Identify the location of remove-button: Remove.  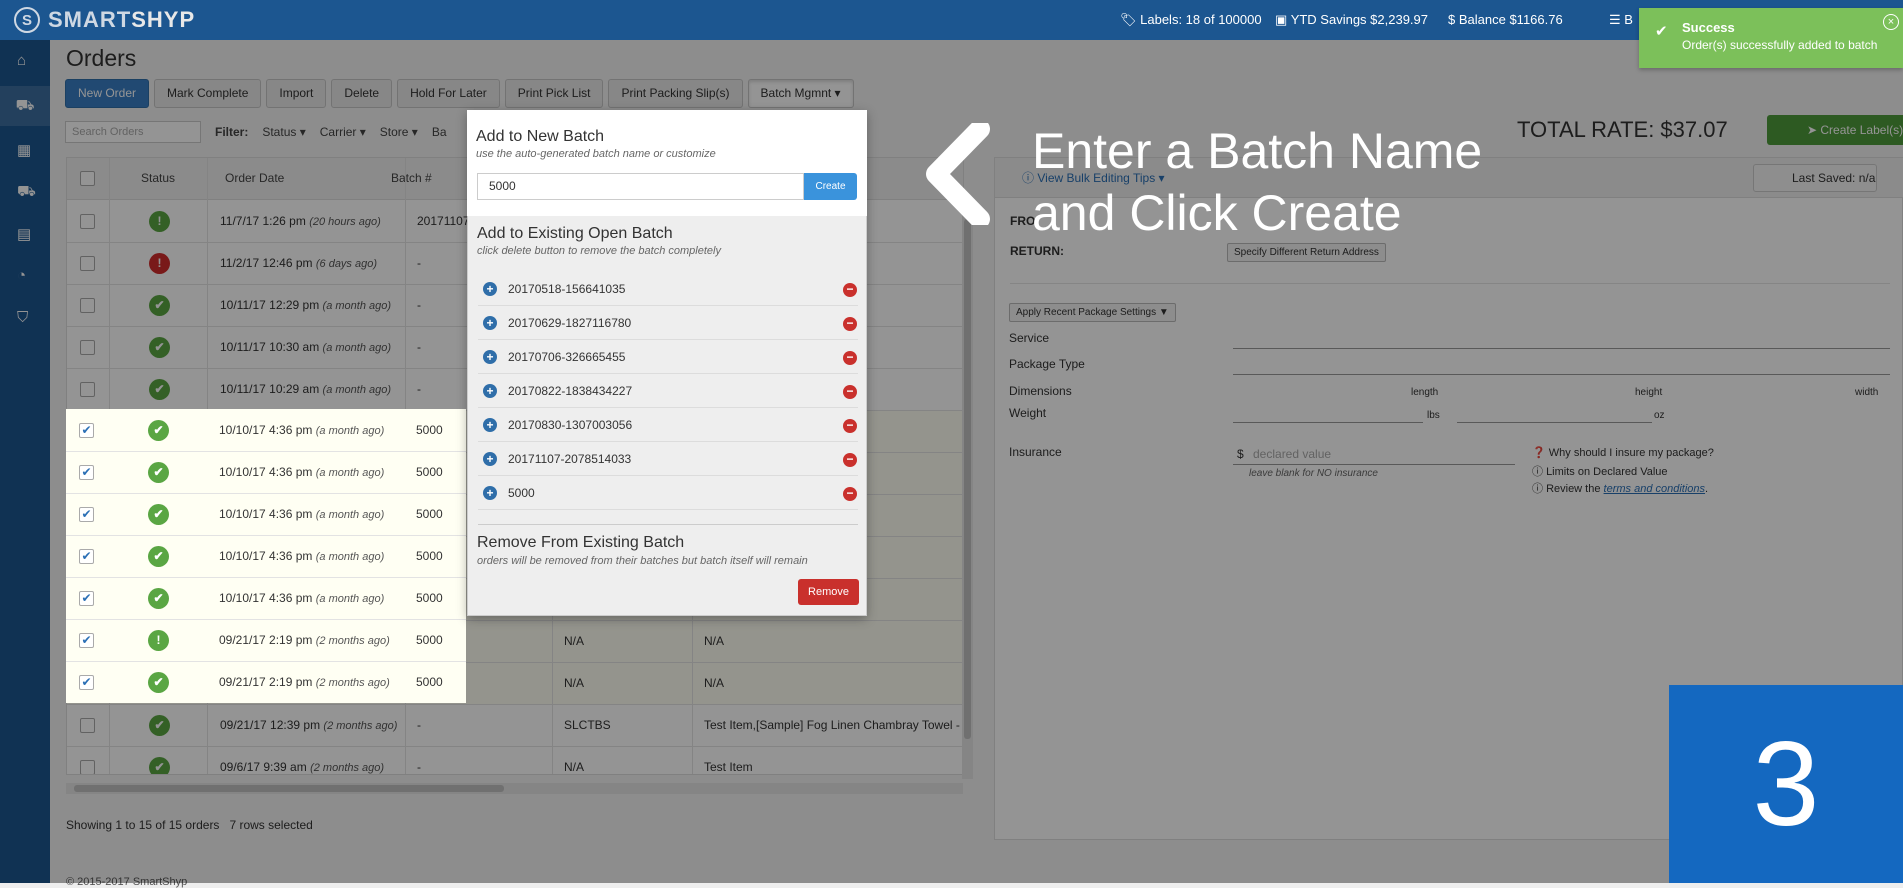
(828, 592).